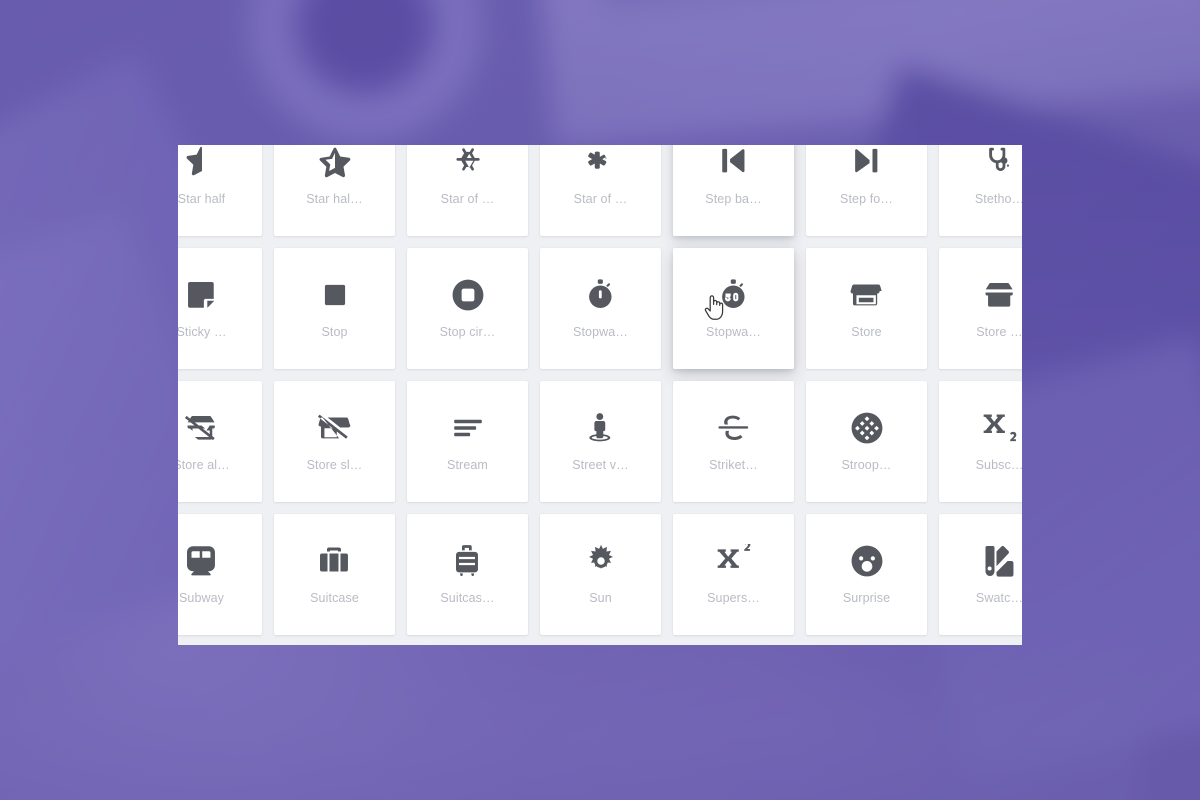 The width and height of the screenshot is (1200, 800). Describe the element at coordinates (867, 561) in the screenshot. I see `surprise-icon` at that location.